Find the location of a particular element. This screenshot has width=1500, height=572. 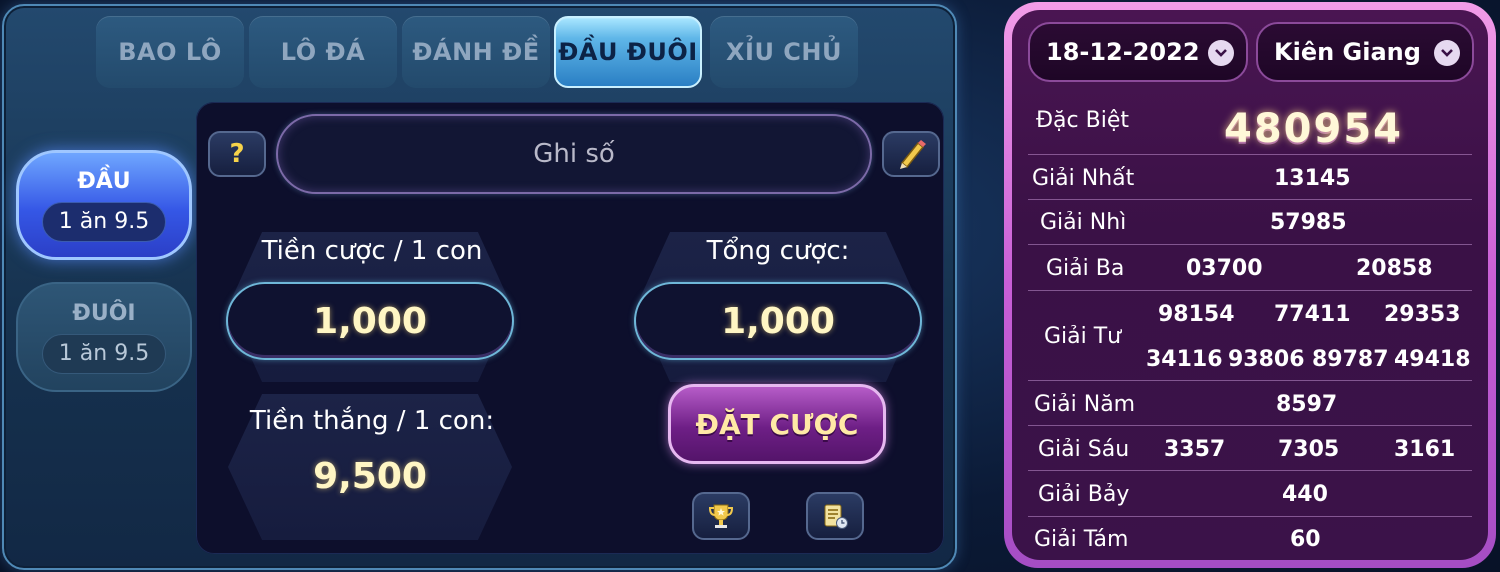

prize-second-number: 57985 is located at coordinates (1308, 222).